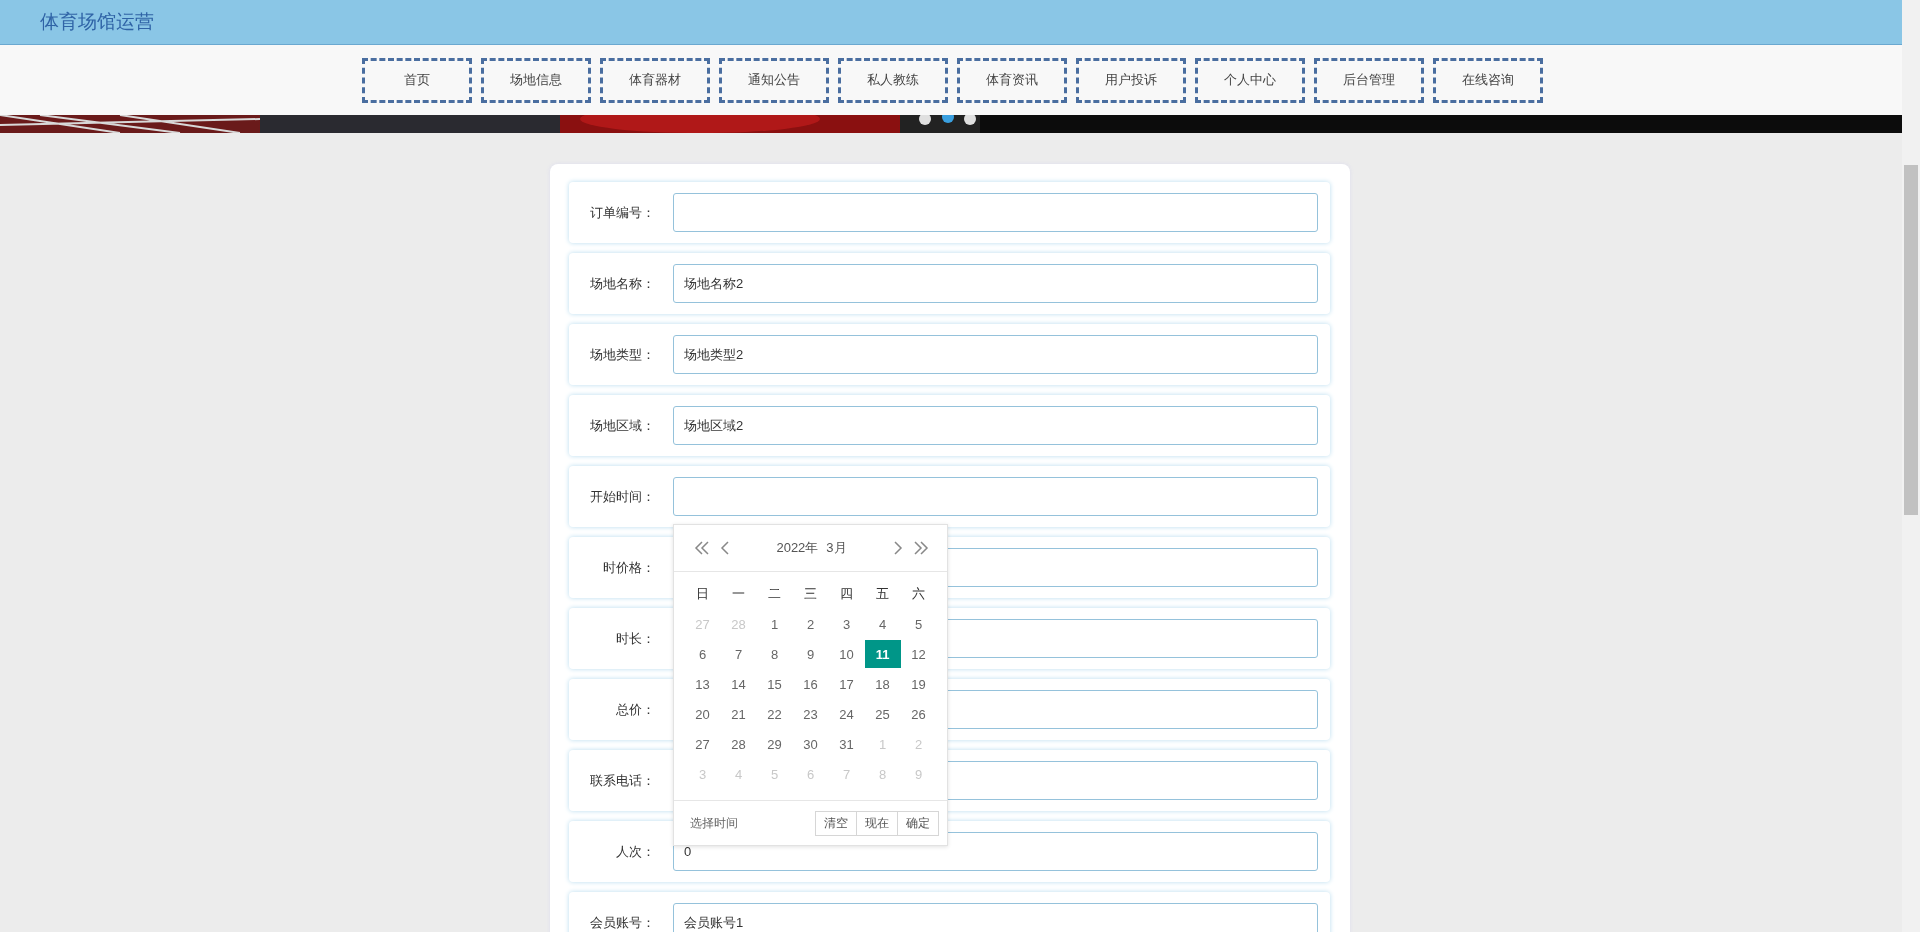 The height and width of the screenshot is (932, 1920). What do you see at coordinates (918, 624) in the screenshot?
I see `calendar-day: 5` at bounding box center [918, 624].